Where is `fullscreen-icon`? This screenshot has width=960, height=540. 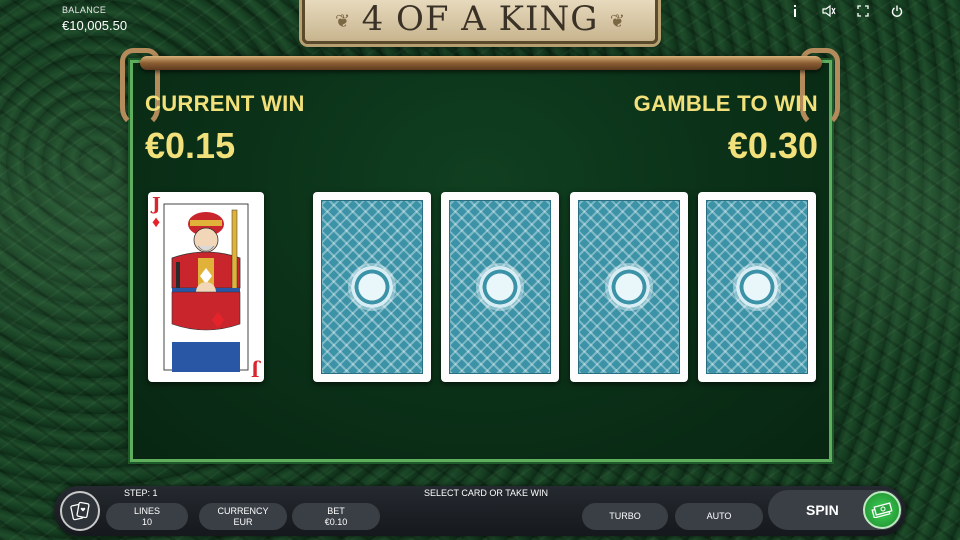
fullscreen-icon is located at coordinates (863, 11).